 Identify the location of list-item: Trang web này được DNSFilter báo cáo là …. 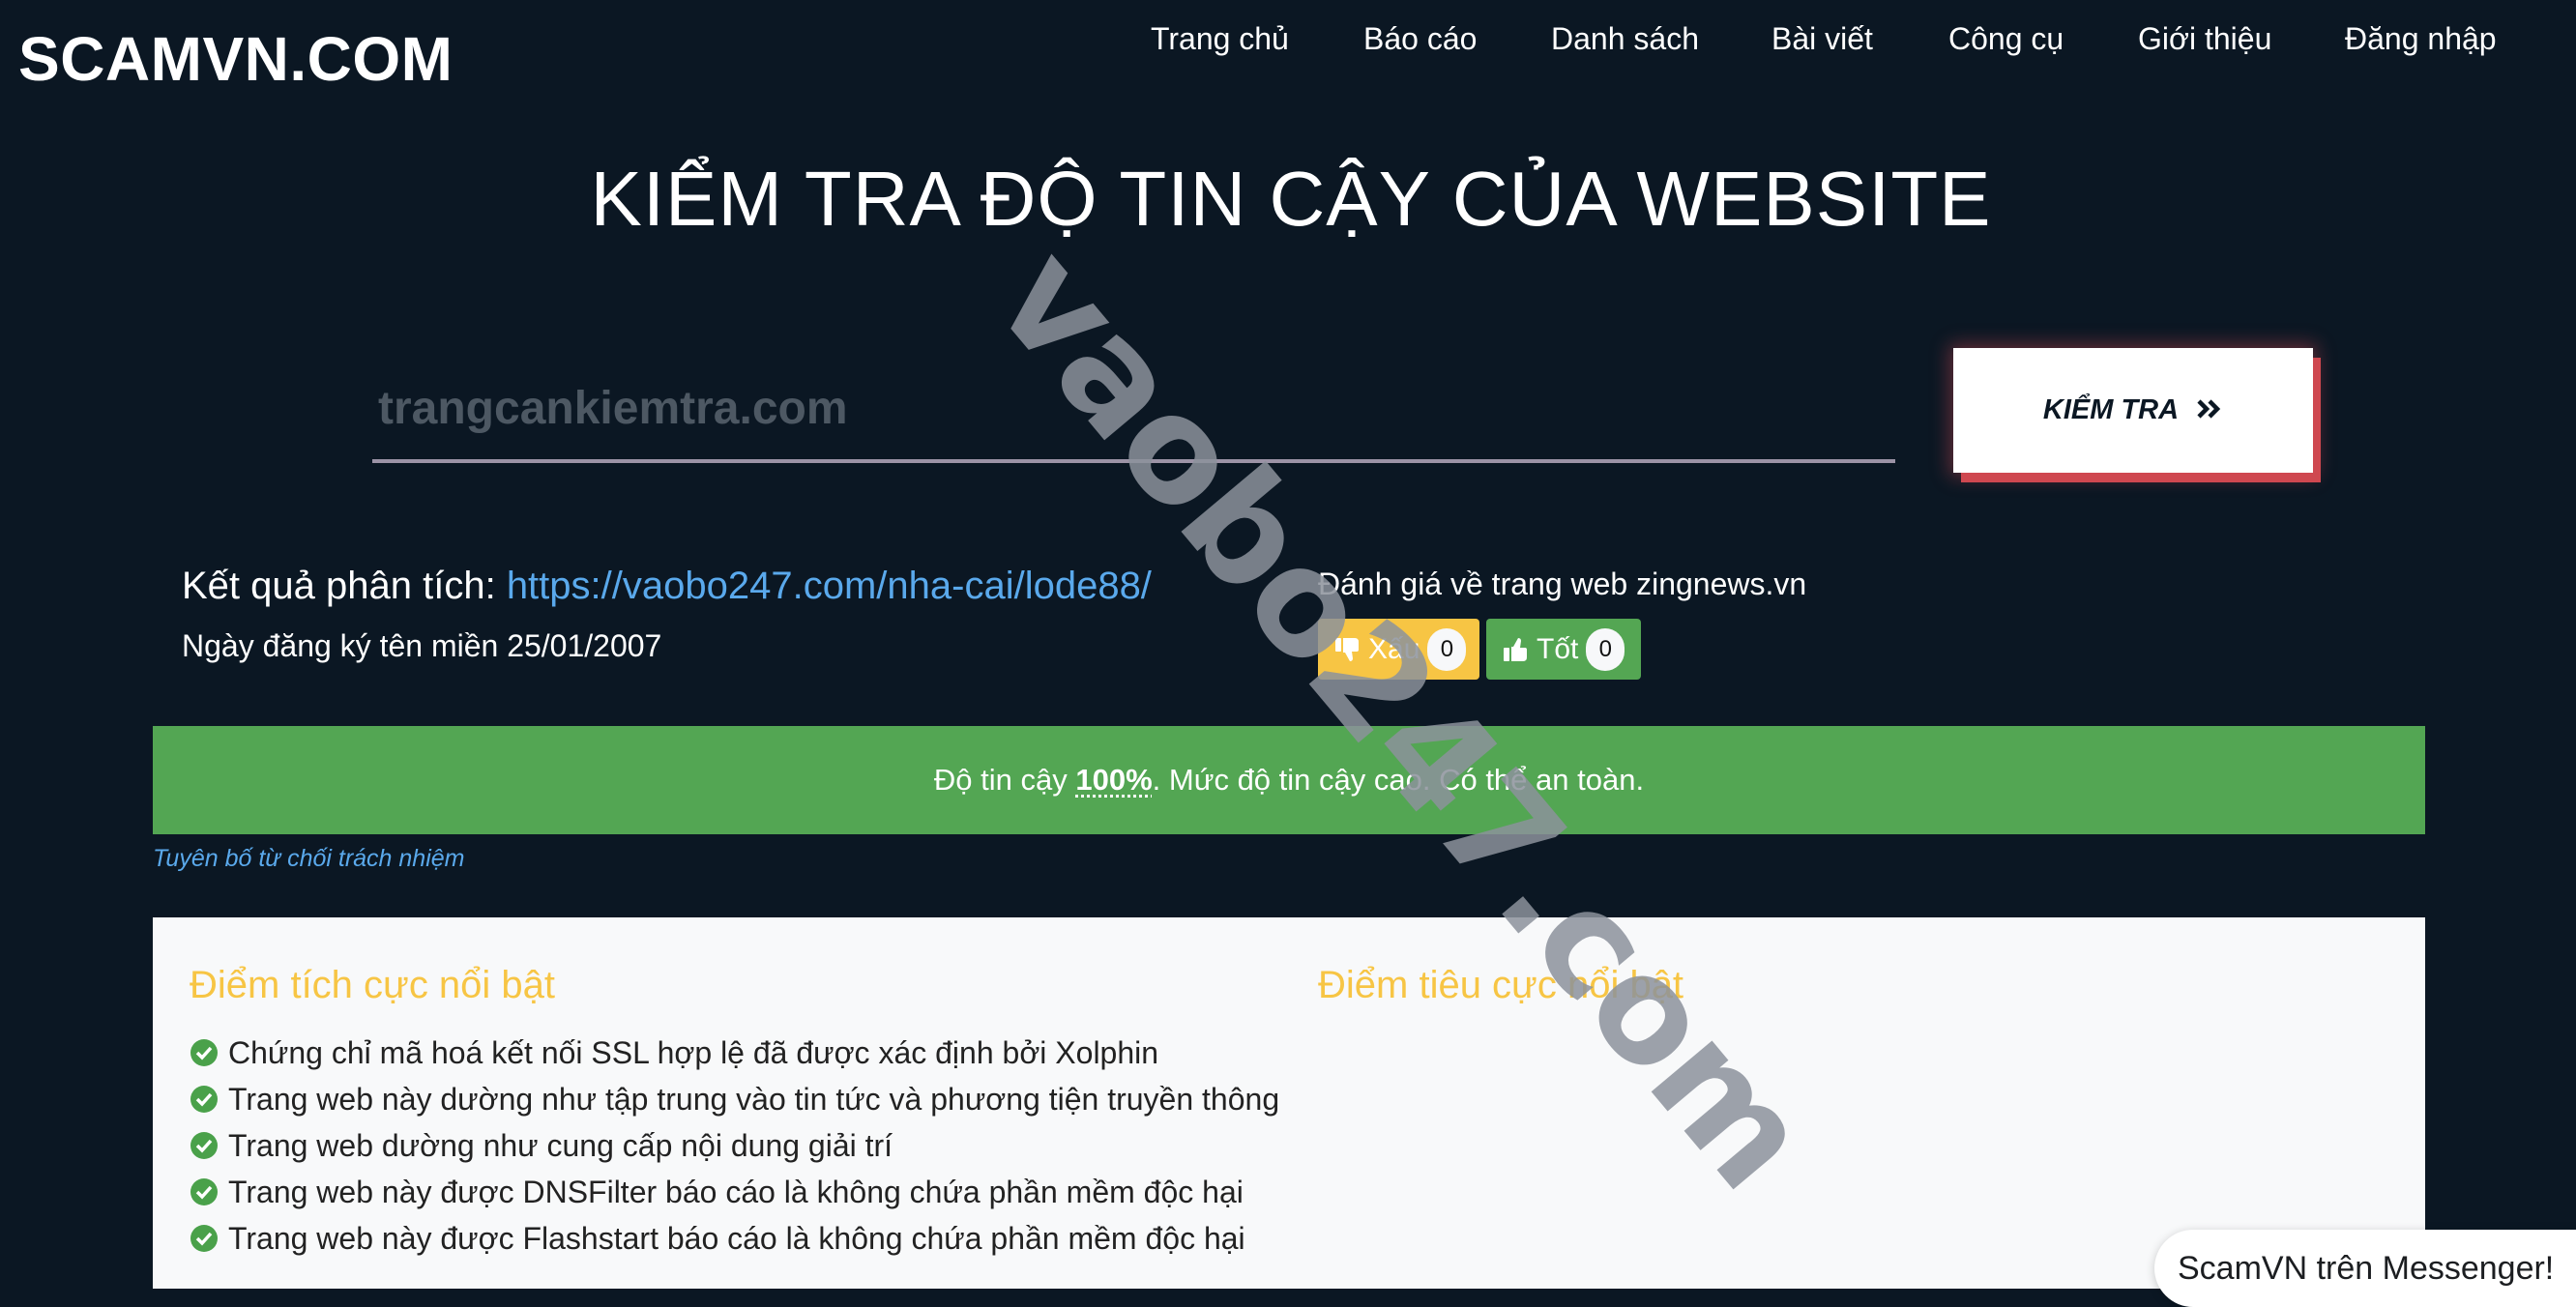
(734, 1192).